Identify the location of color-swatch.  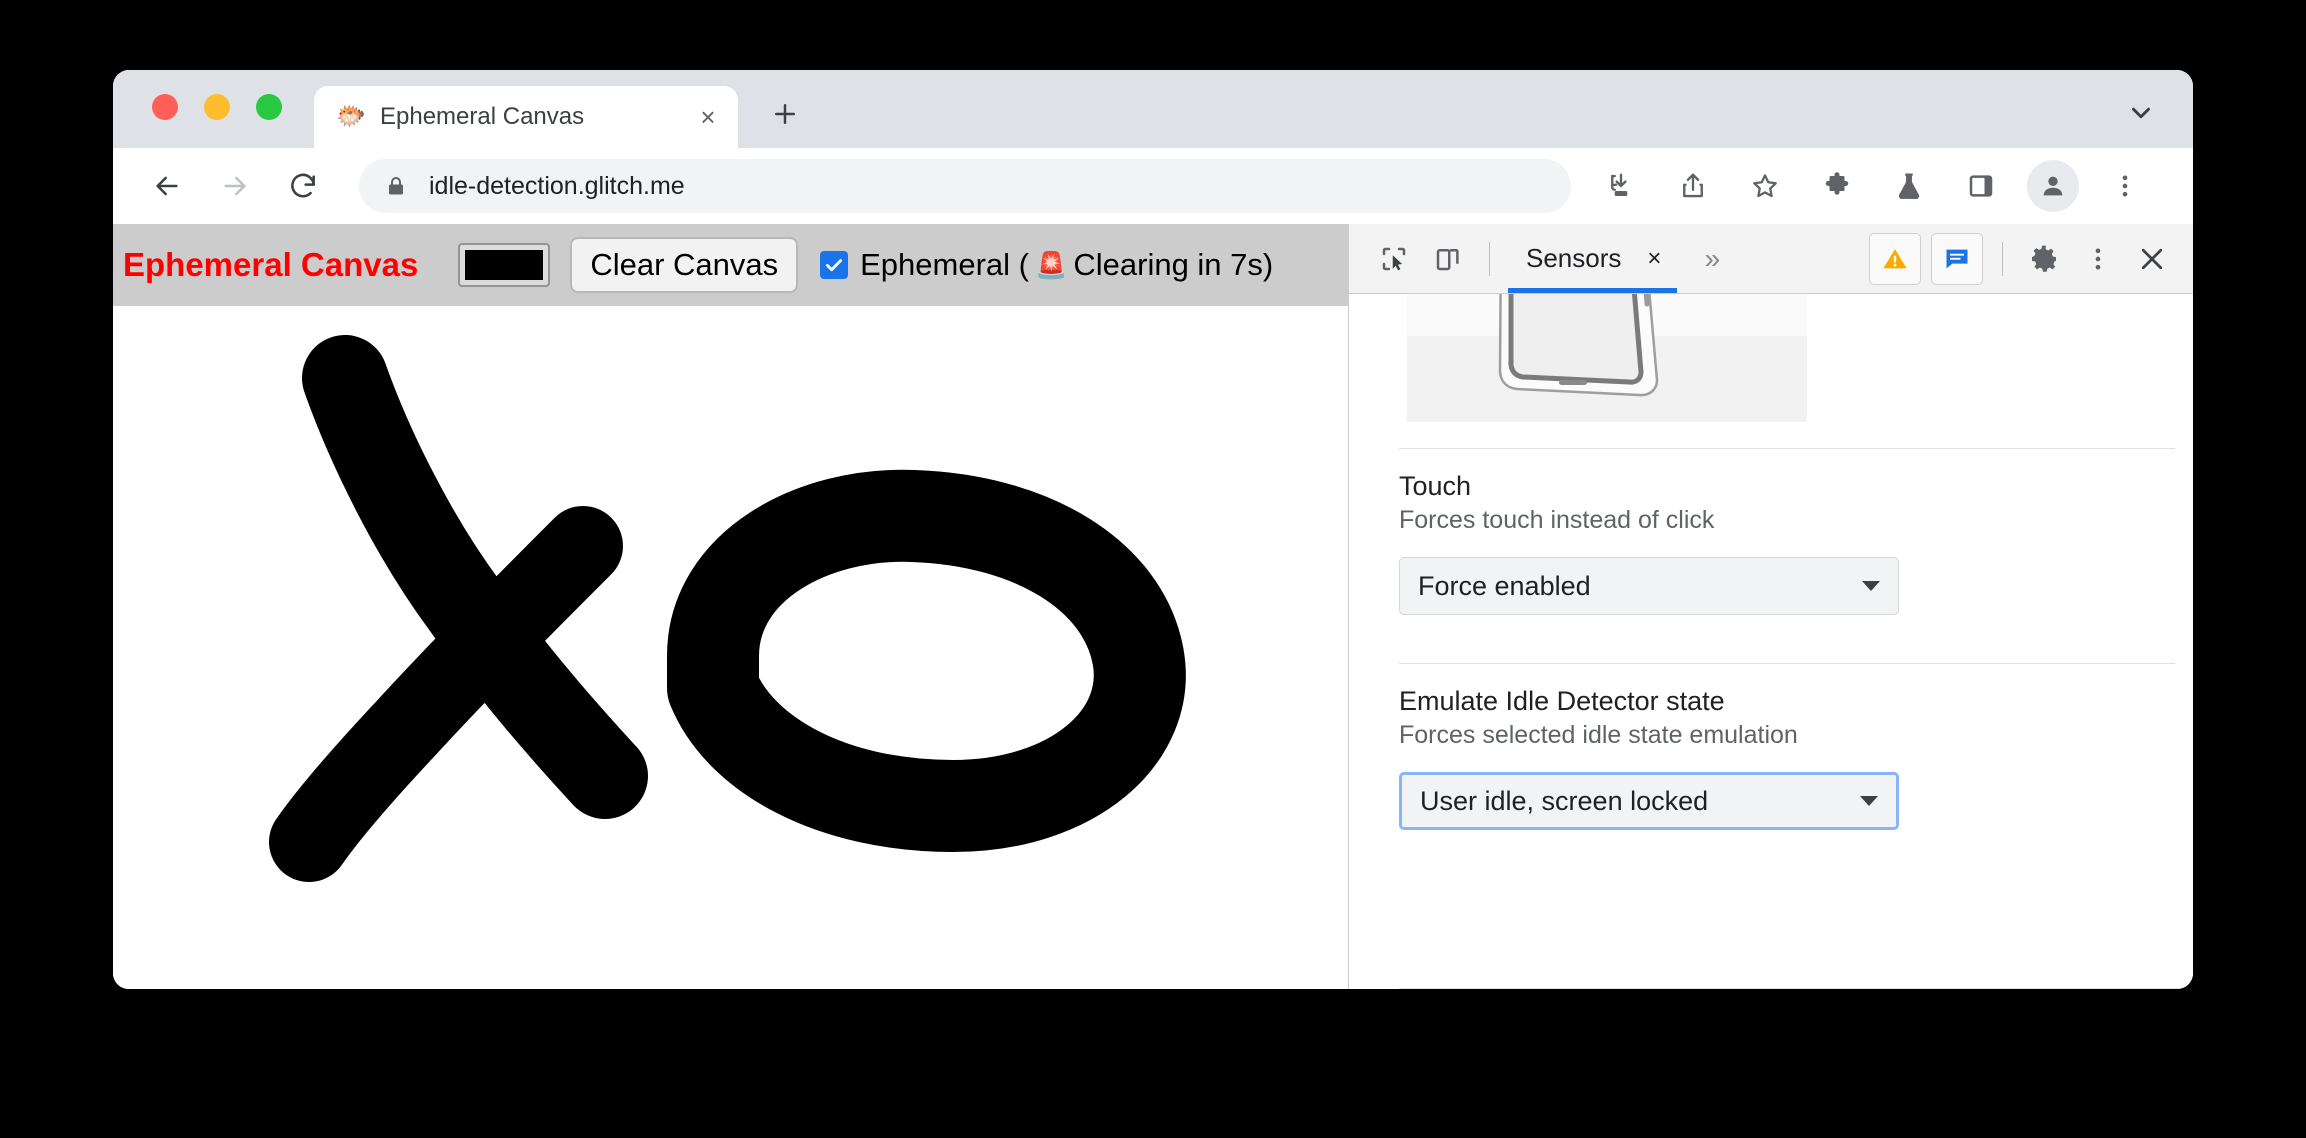
(504, 265).